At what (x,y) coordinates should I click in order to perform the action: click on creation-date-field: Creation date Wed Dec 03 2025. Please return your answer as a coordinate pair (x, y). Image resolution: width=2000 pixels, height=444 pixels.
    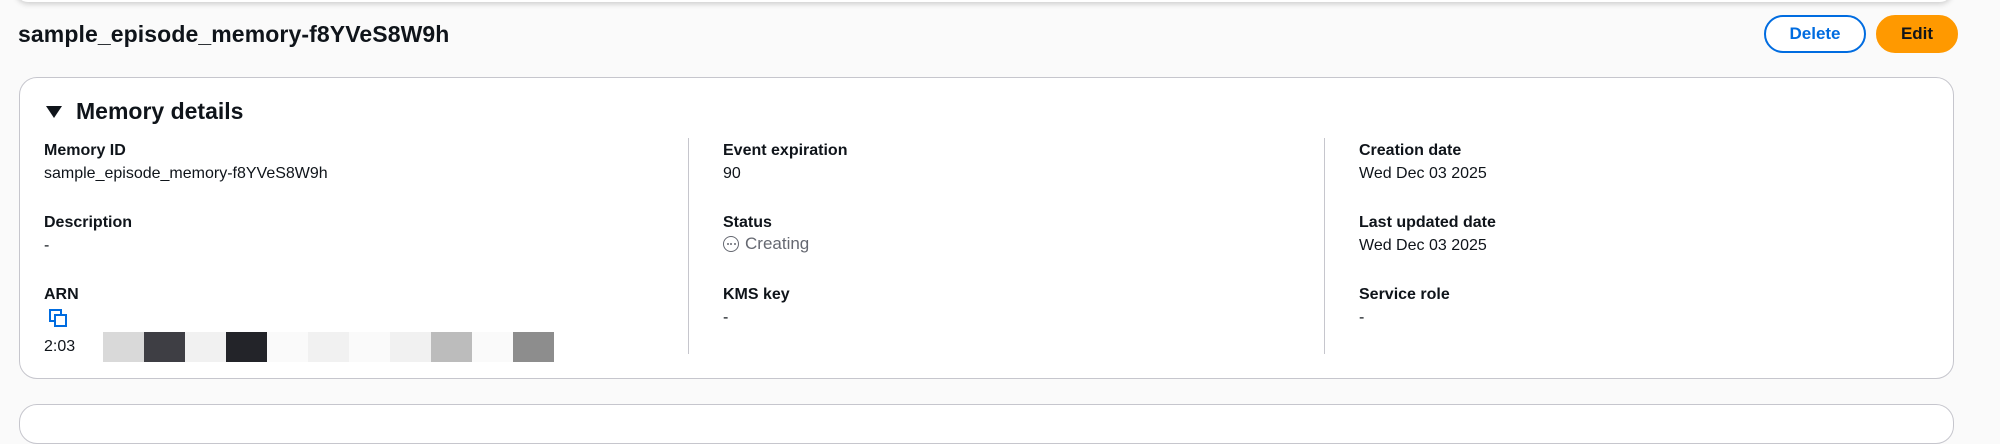
    Looking at the image, I should click on (1423, 163).